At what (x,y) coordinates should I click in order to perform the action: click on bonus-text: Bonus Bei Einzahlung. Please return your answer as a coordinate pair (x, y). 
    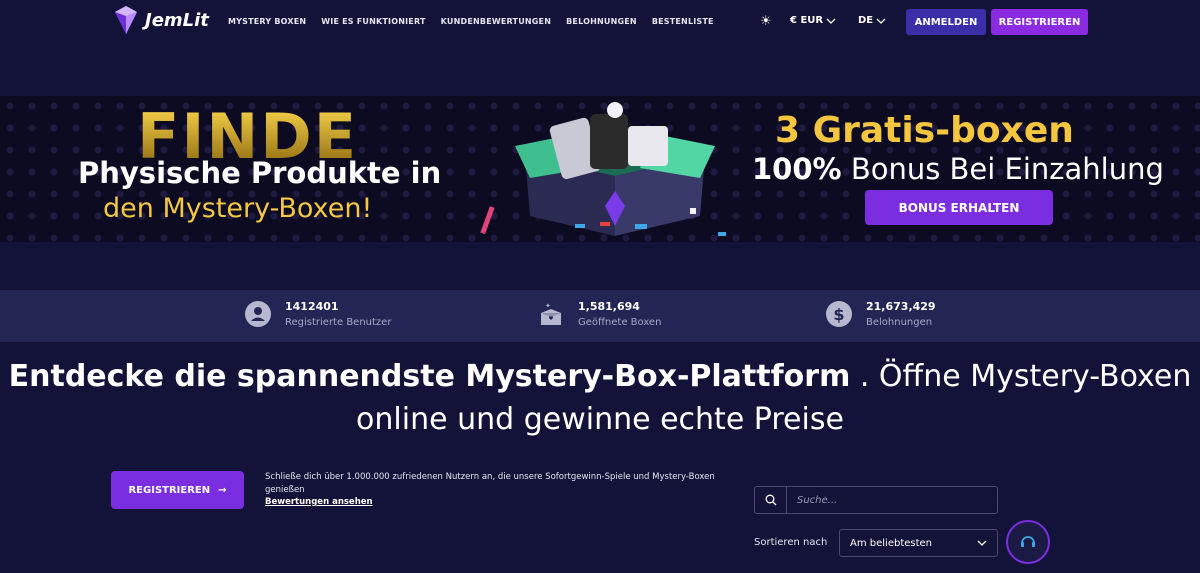
    Looking at the image, I should click on (1007, 169).